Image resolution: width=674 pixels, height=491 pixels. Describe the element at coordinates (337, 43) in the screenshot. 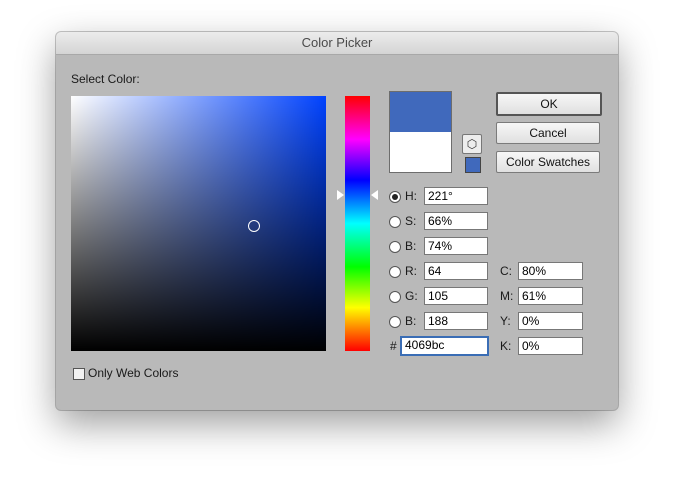

I see `window-title: Color Picker` at that location.